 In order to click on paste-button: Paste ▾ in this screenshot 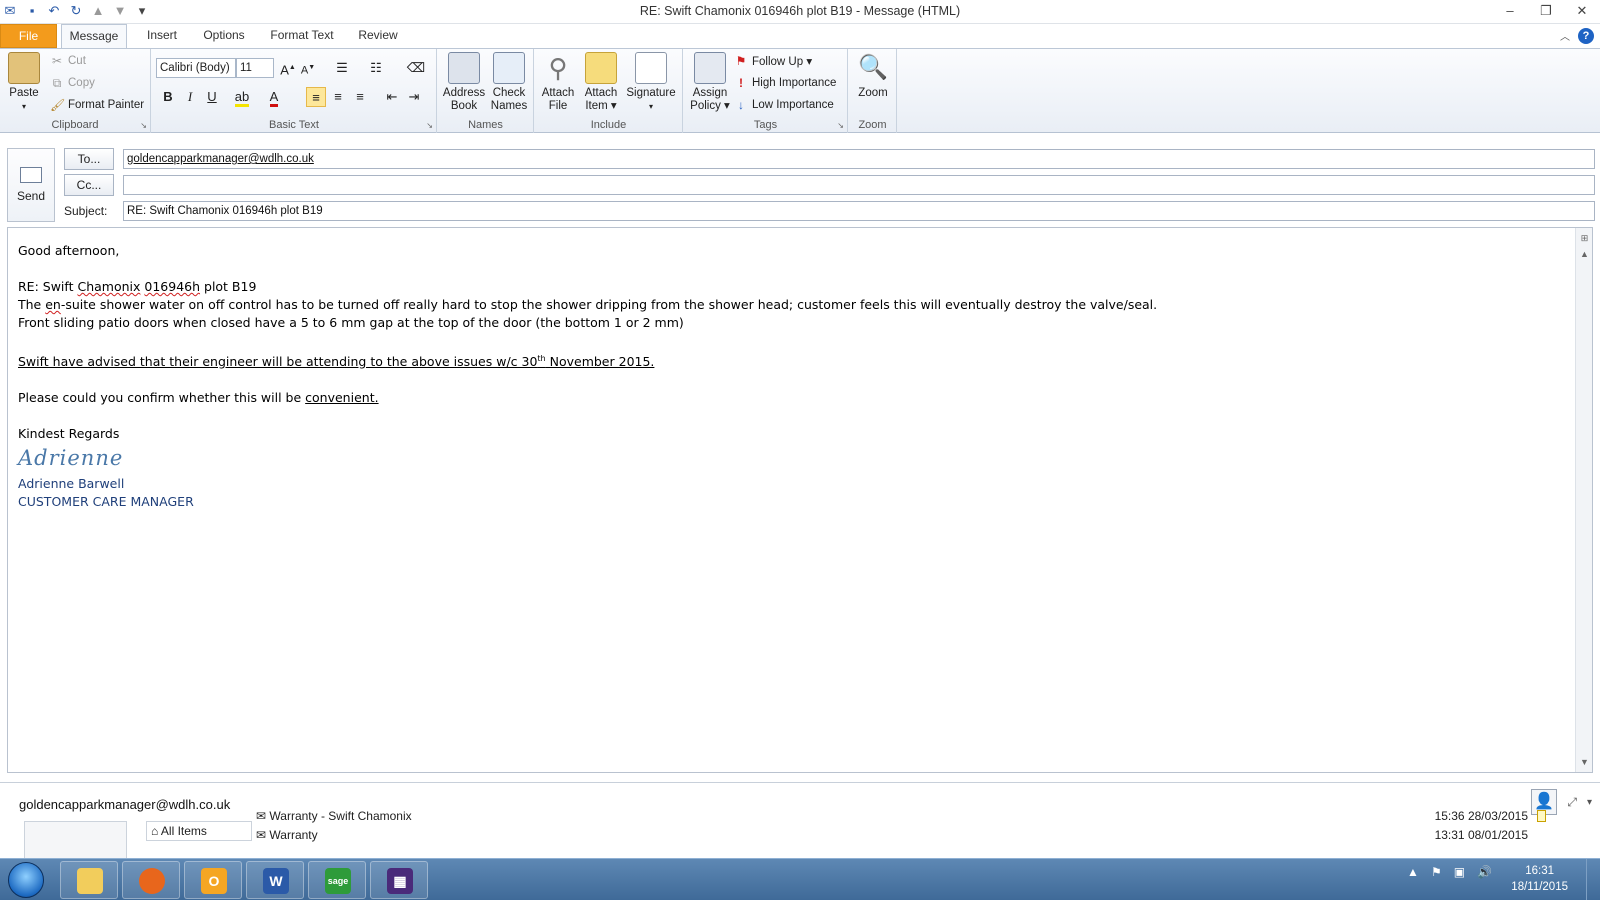, I will do `click(24, 82)`.